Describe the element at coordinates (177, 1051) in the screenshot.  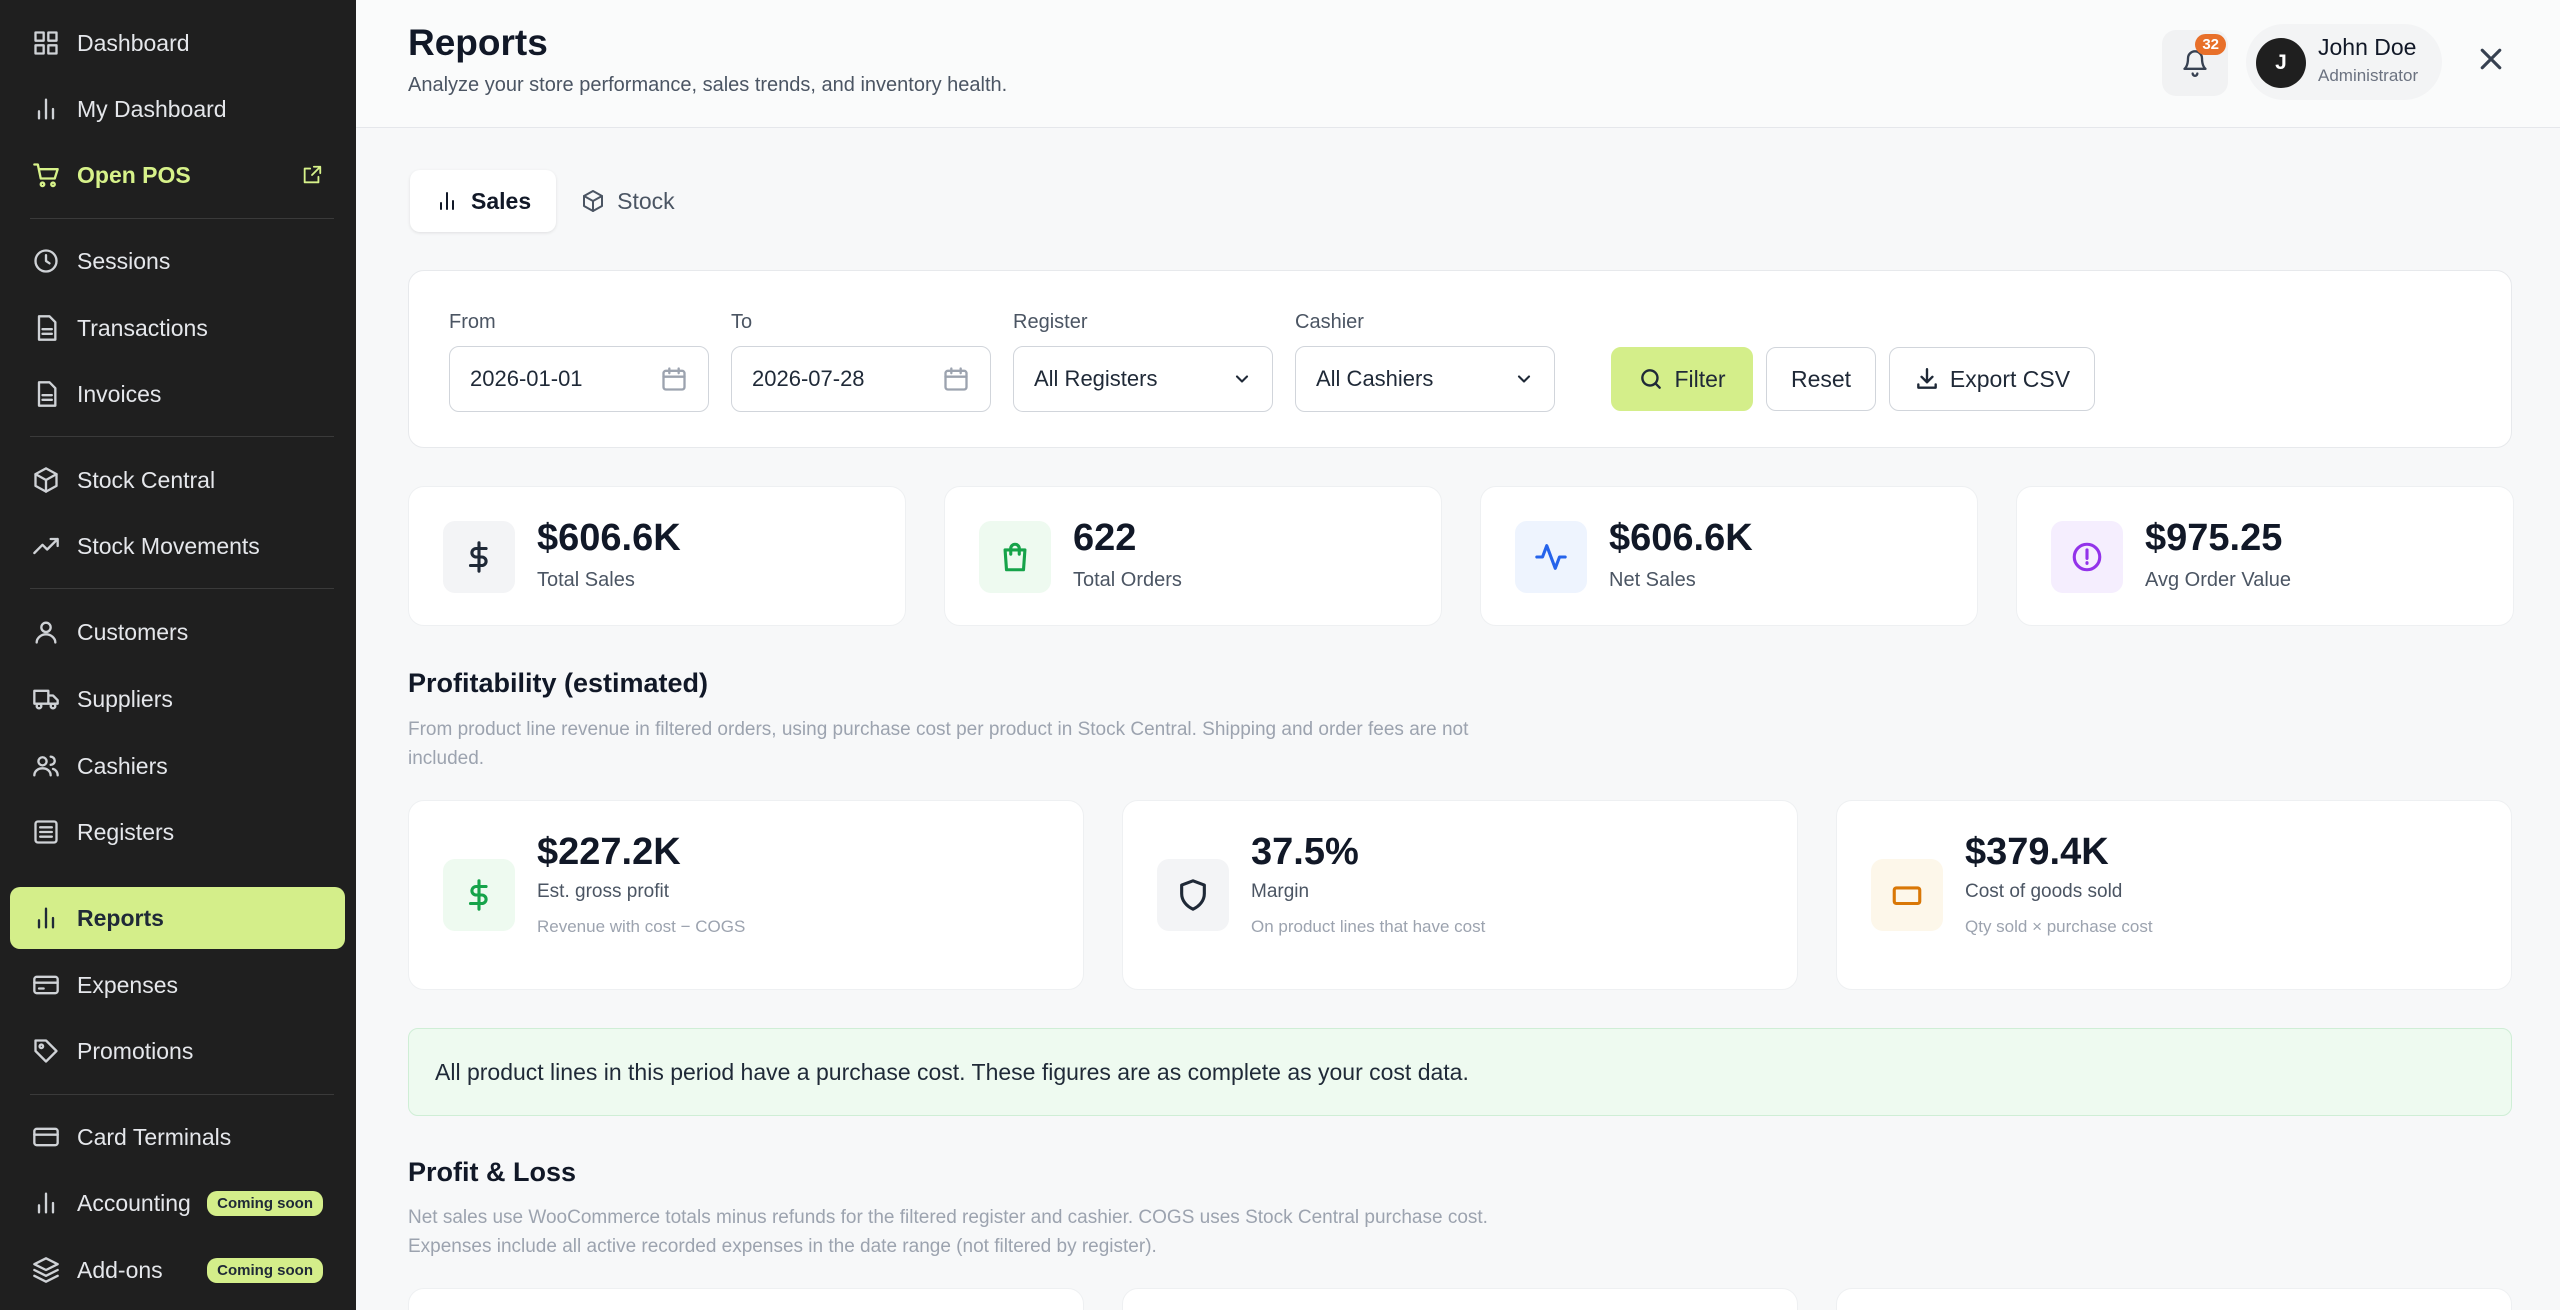
I see `sidebar-item-promotions: Promotions` at that location.